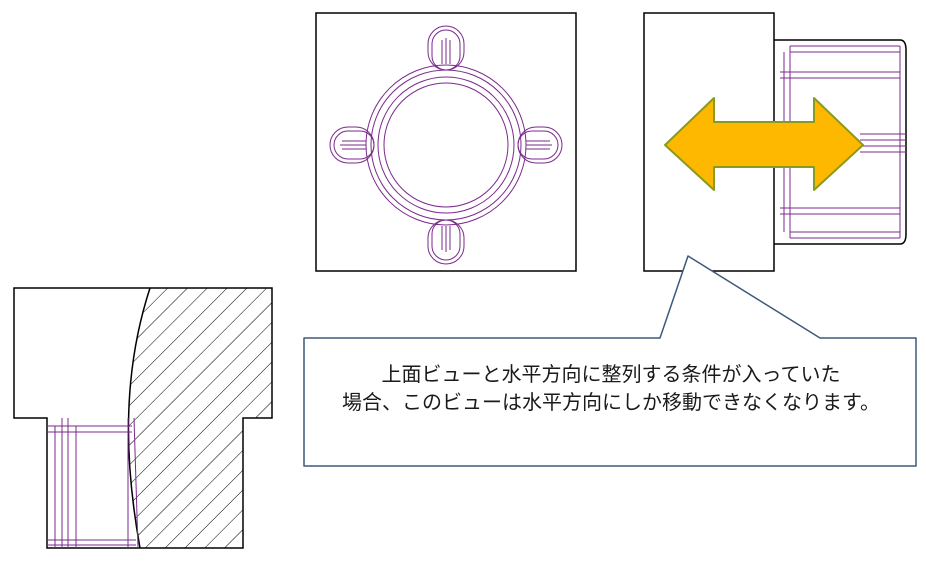 The height and width of the screenshot is (566, 926). I want to click on top-view, so click(446, 142).